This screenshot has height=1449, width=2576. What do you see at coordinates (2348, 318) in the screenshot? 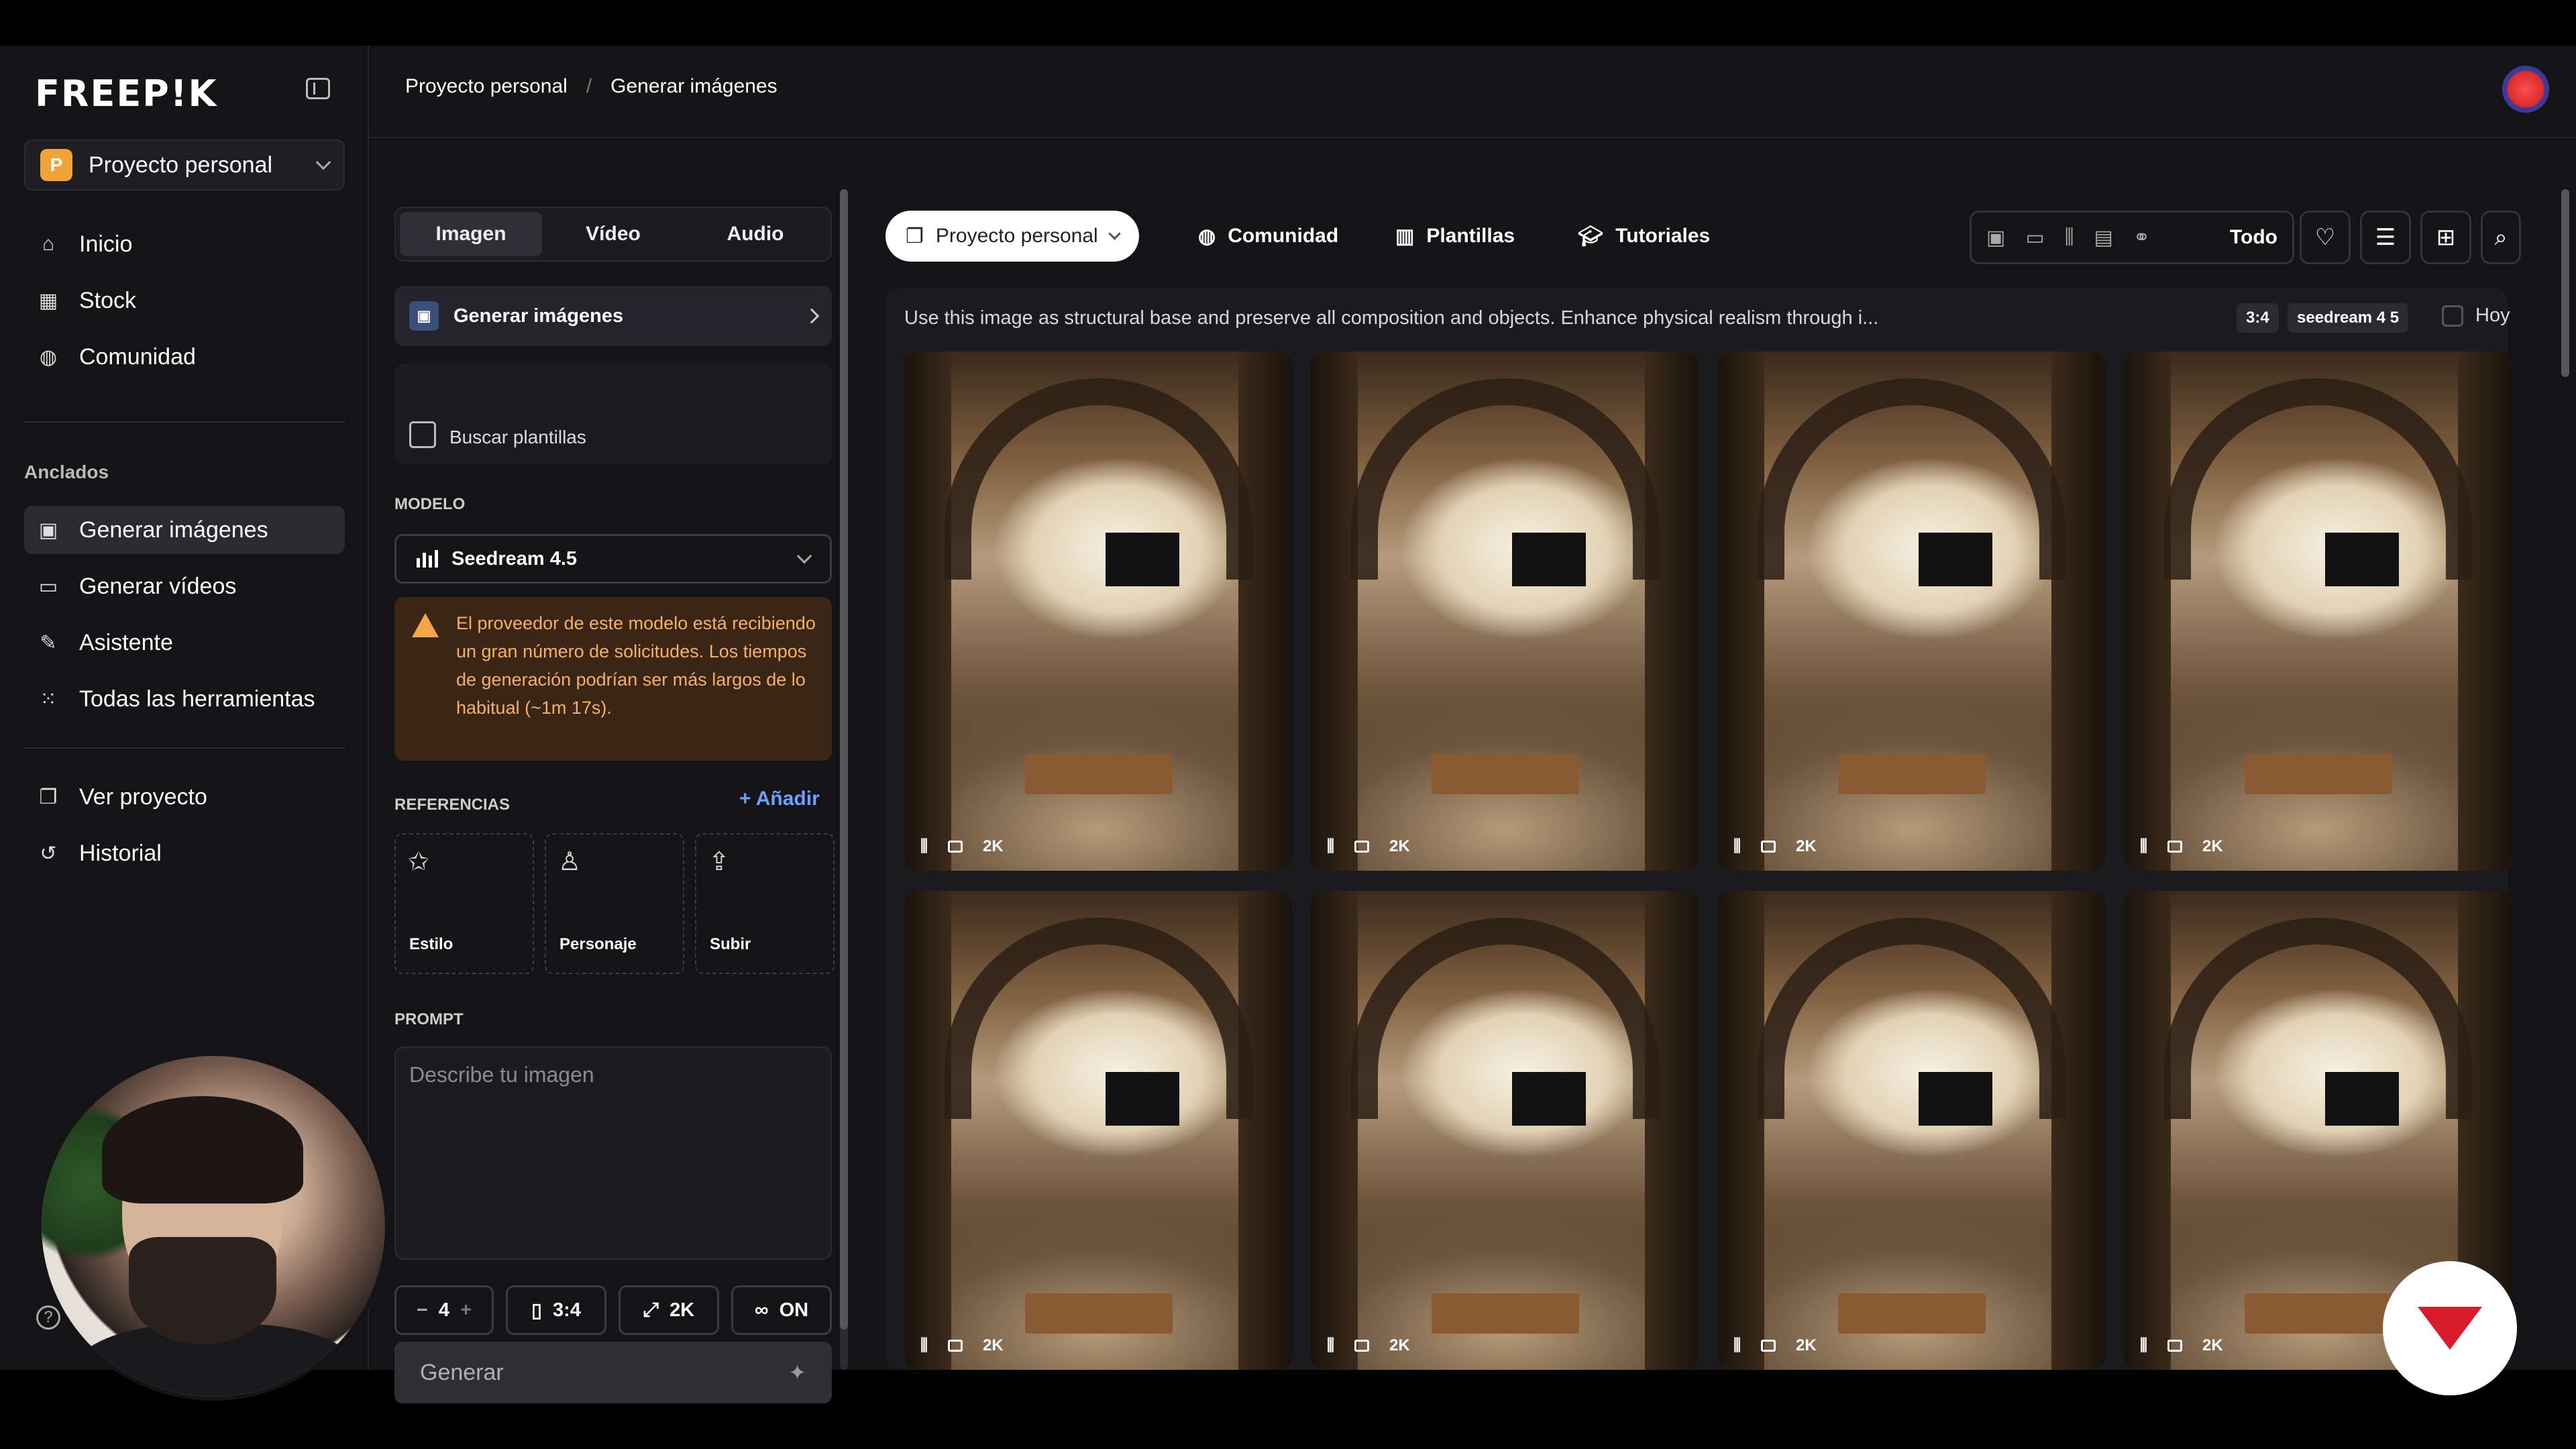
I see `model-tag: seedream 4 5` at bounding box center [2348, 318].